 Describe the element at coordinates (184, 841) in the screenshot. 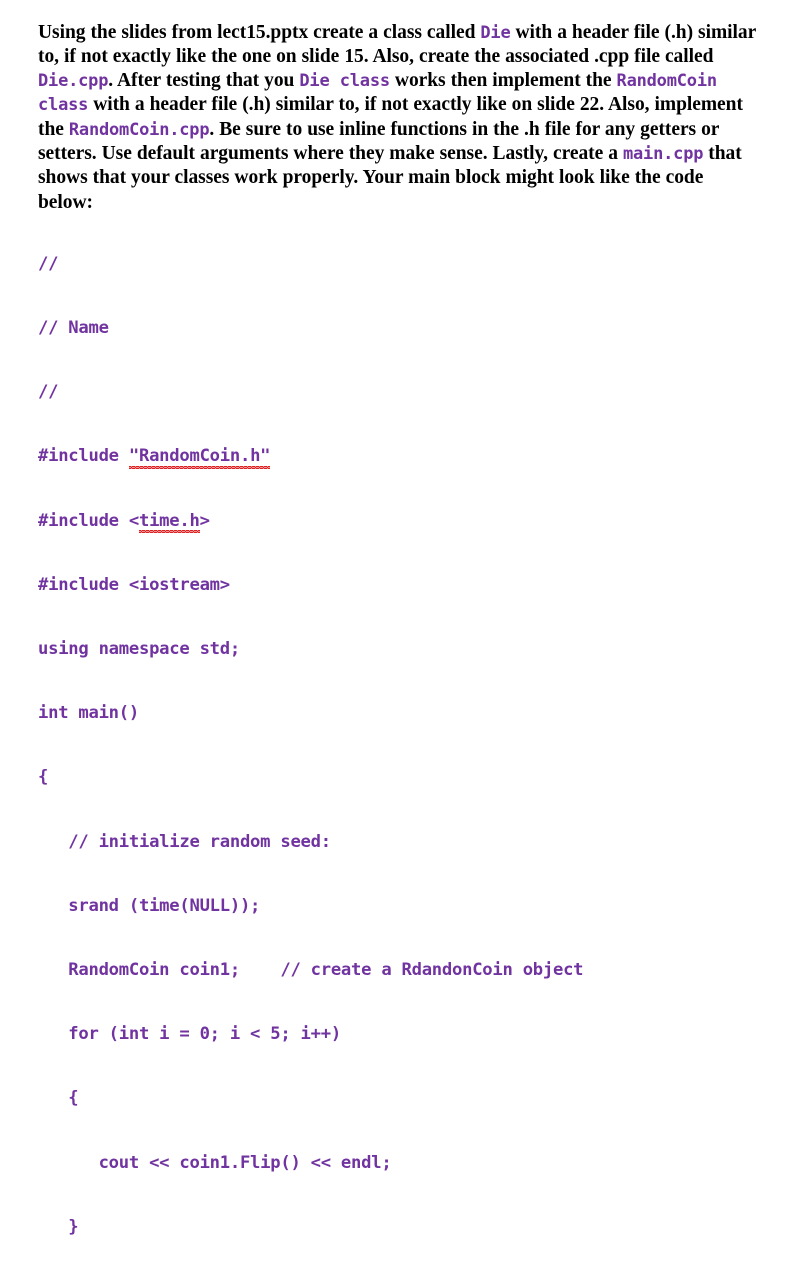

I see `code-line: // initialize random seed:` at that location.